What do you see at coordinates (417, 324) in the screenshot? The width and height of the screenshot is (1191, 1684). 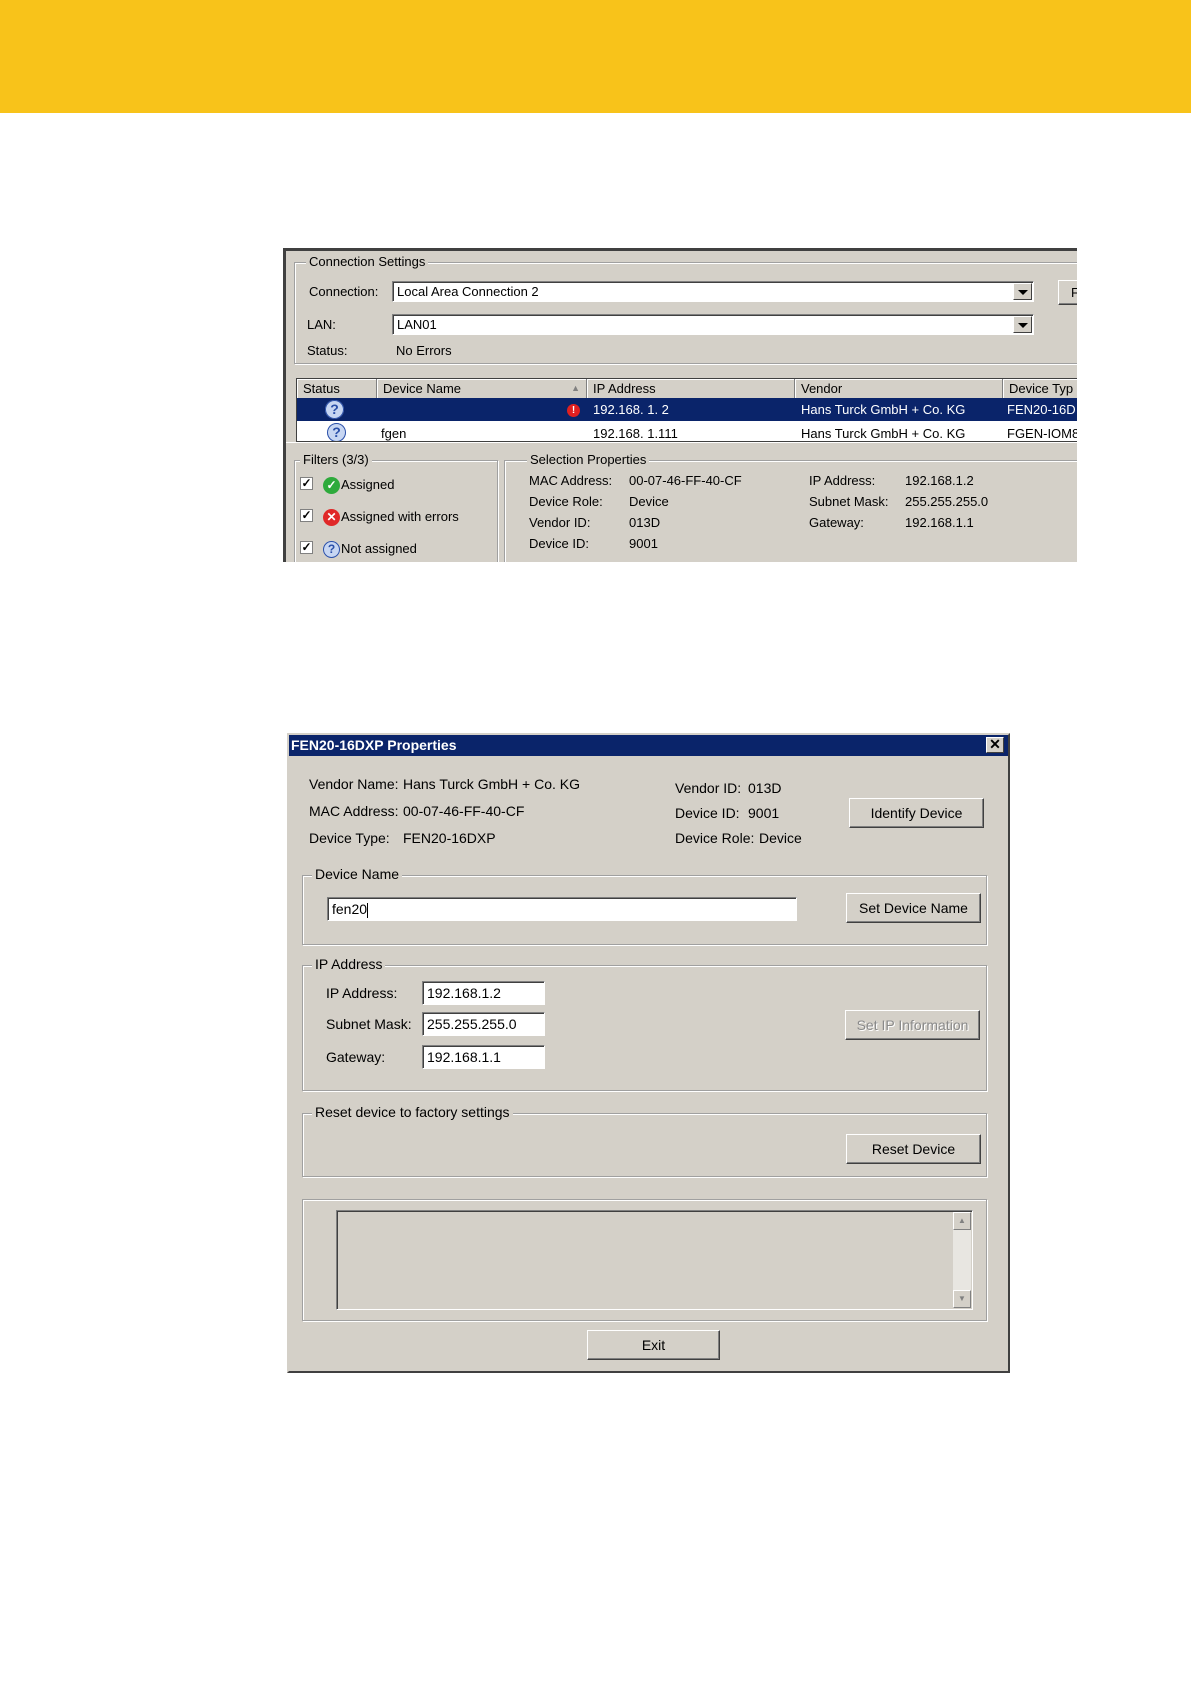 I see `lan-select-value: LAN01` at bounding box center [417, 324].